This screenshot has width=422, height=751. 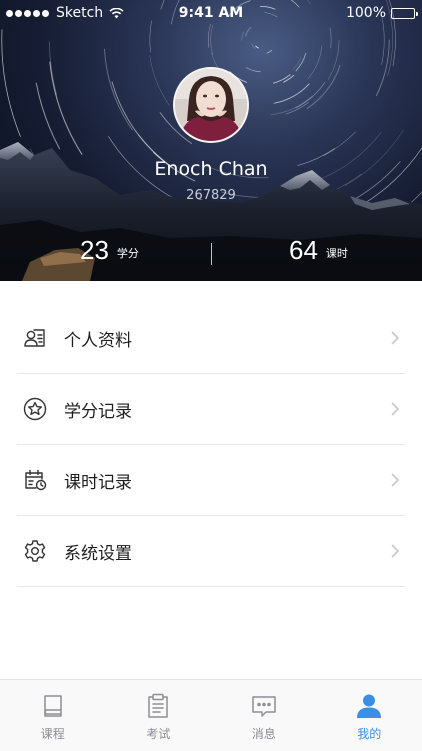 I want to click on stat-divider, so click(x=211, y=254).